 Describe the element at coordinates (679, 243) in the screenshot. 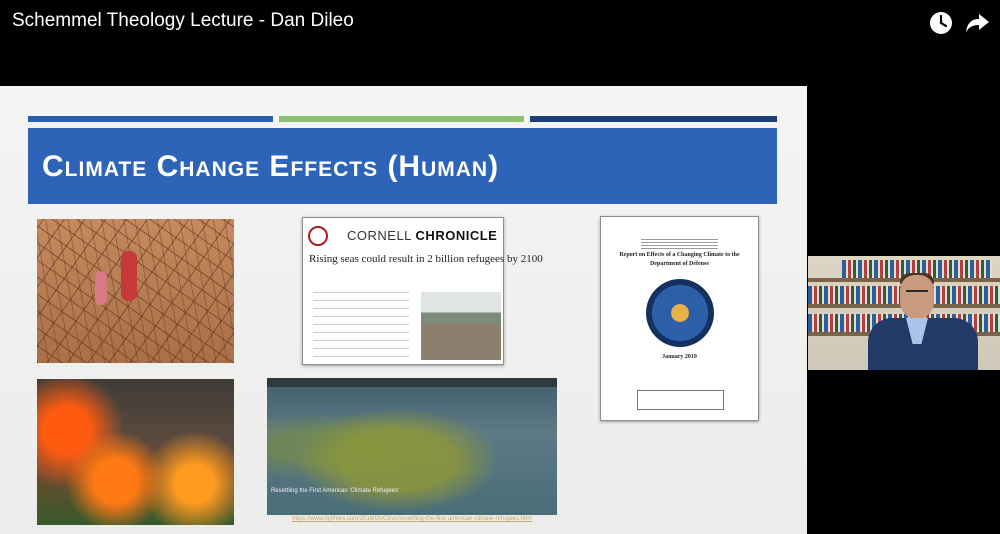

I see `report-header` at that location.